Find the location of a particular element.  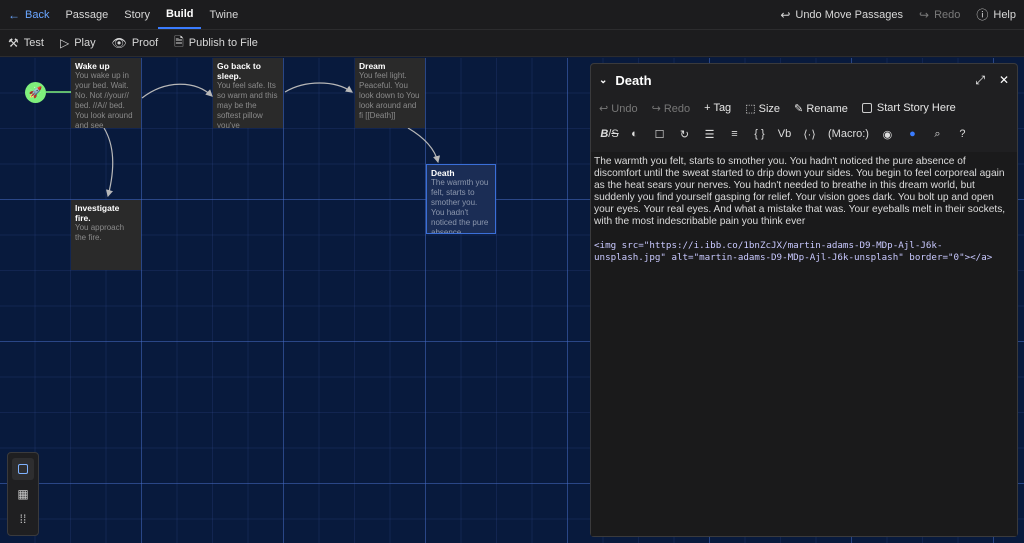

test-button: ⚒ Test is located at coordinates (26, 43).